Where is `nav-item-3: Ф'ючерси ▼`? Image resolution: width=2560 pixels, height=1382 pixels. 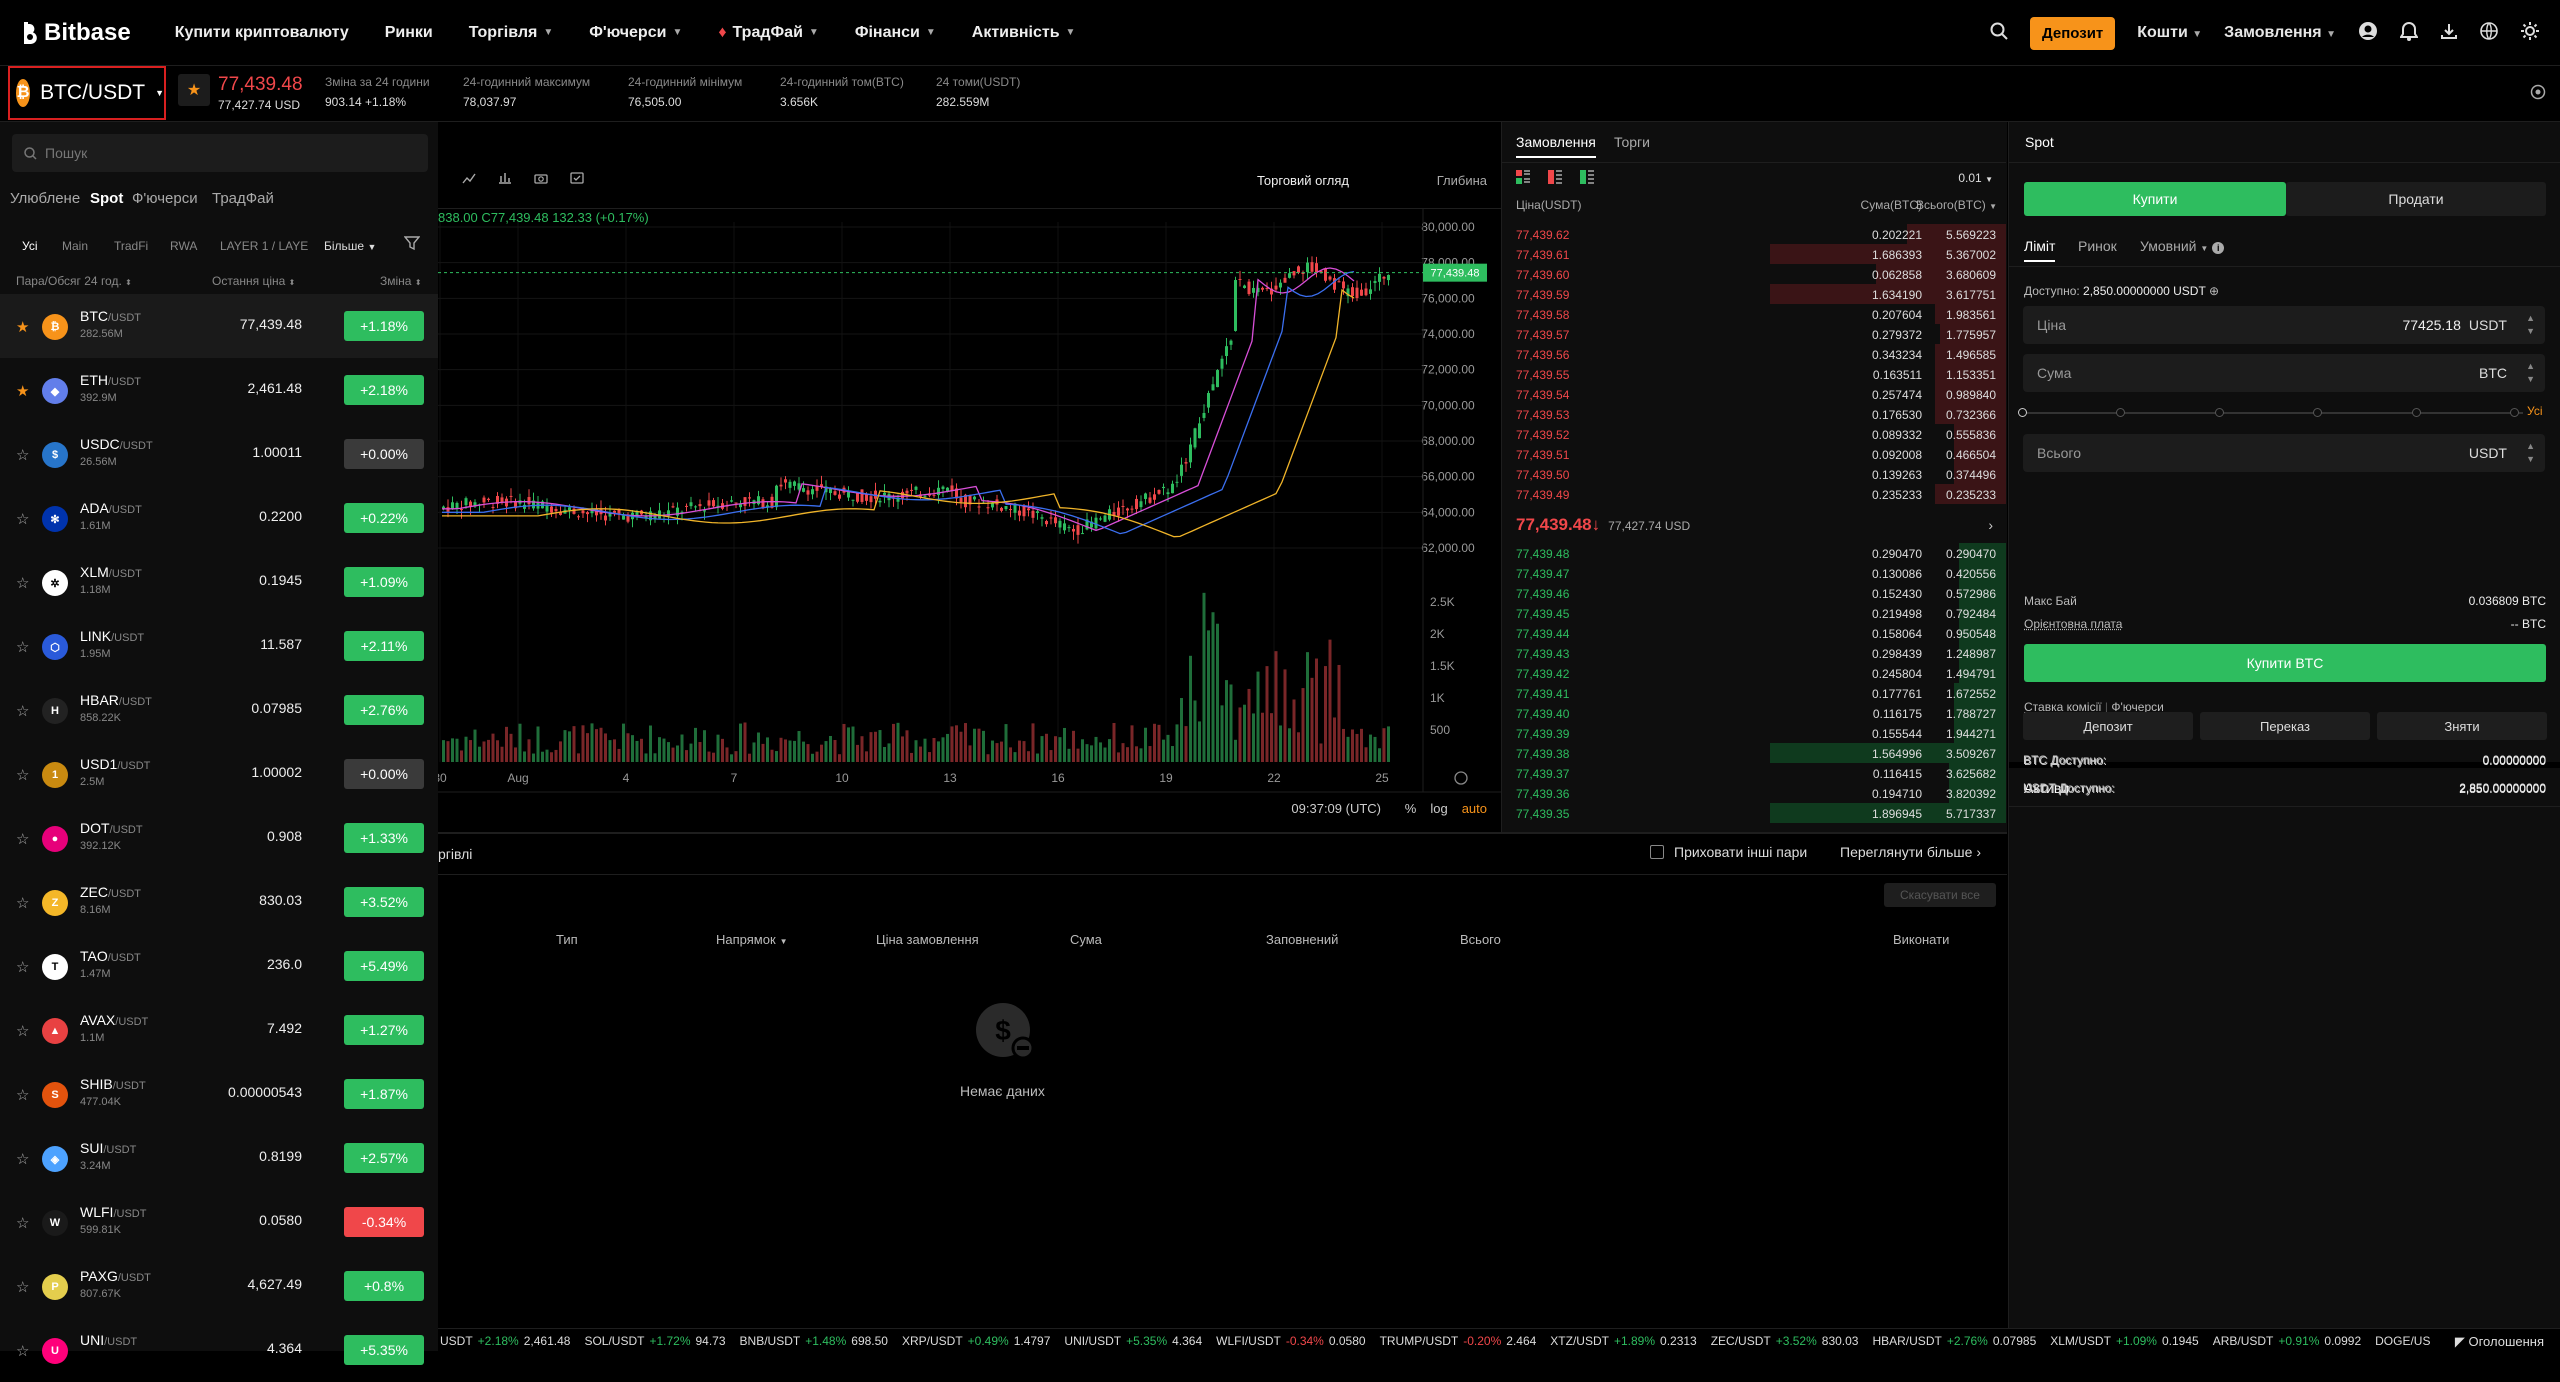 nav-item-3: Ф'ючерси ▼ is located at coordinates (635, 33).